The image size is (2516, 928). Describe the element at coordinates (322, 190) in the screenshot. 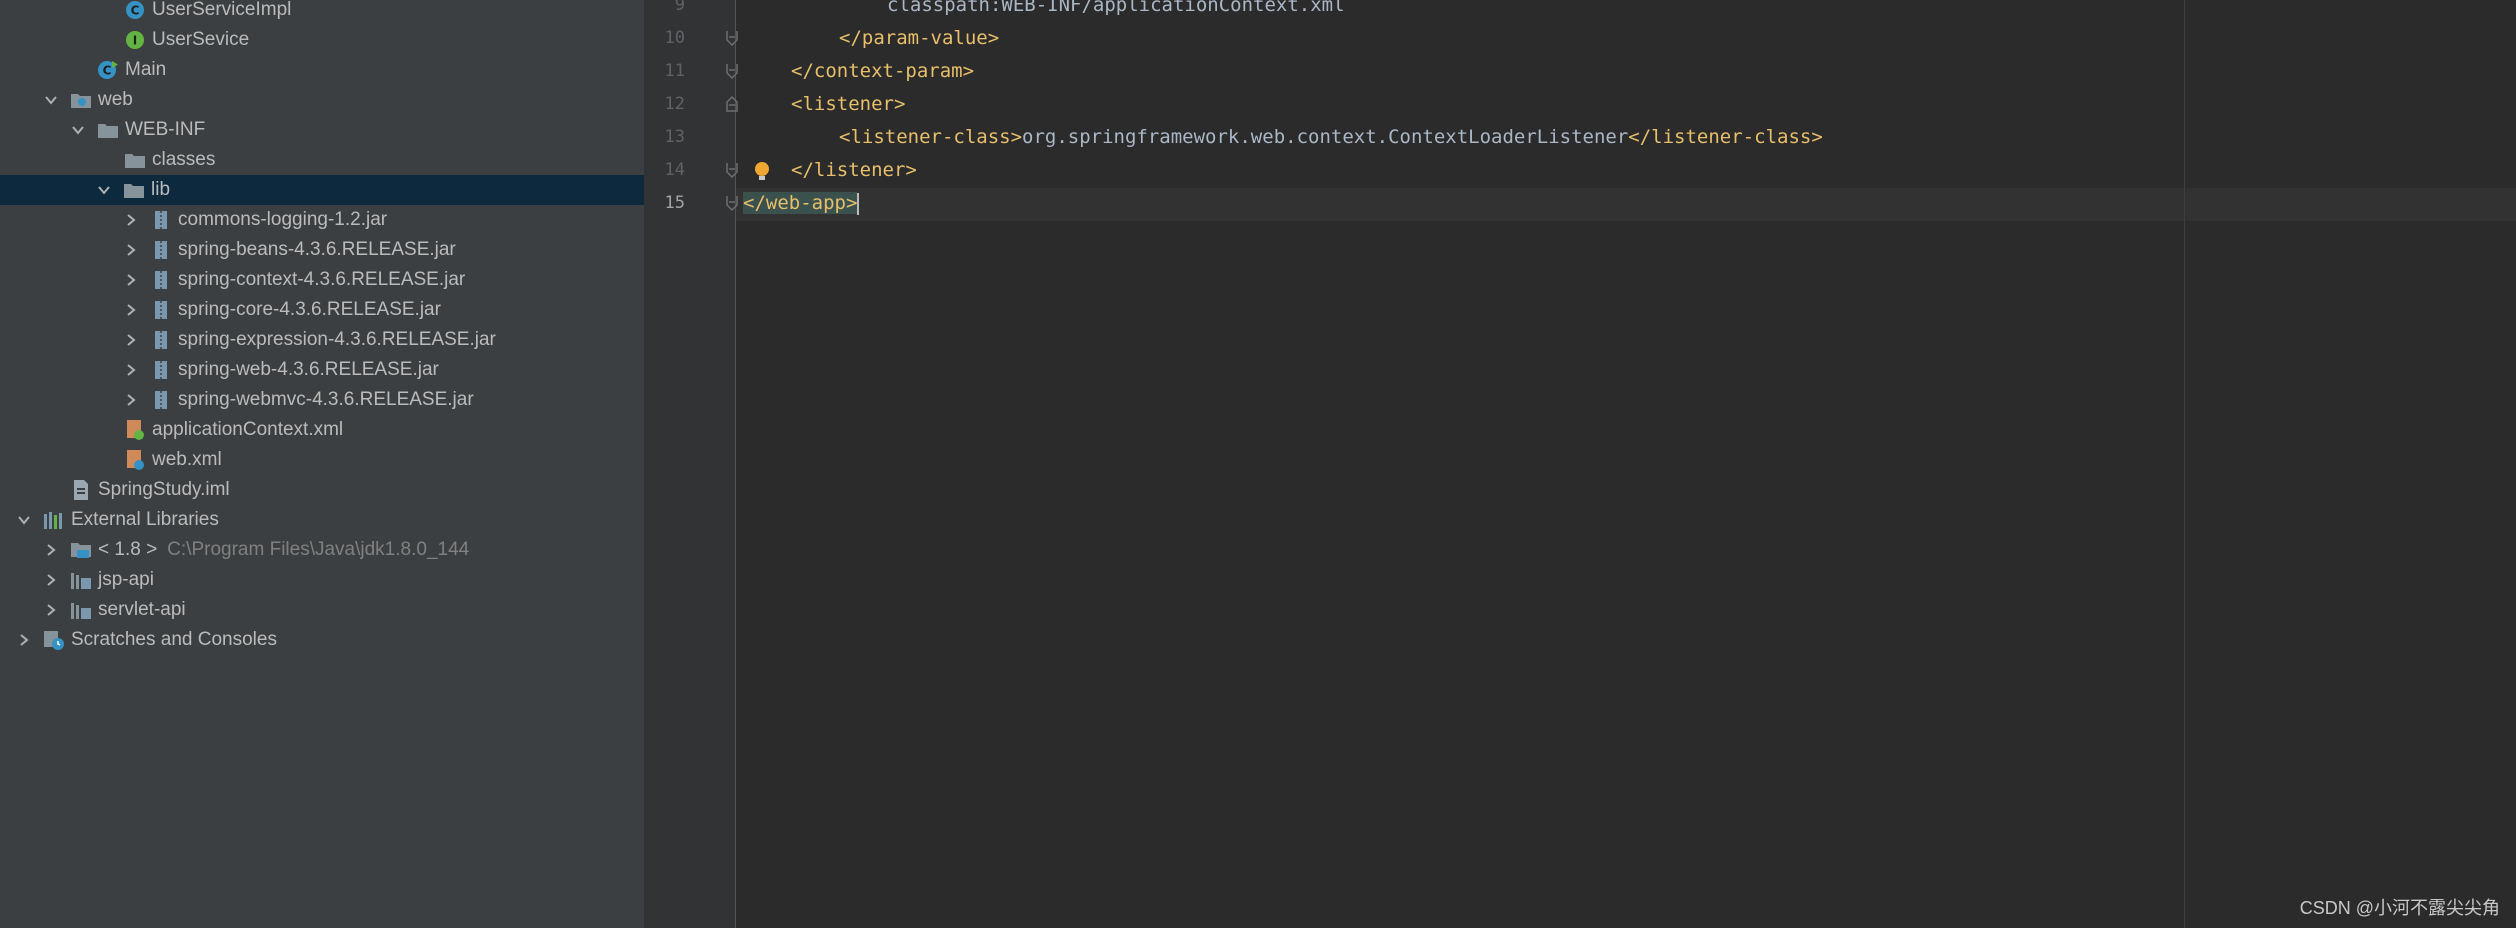

I see `tree-item-lib: lib` at that location.